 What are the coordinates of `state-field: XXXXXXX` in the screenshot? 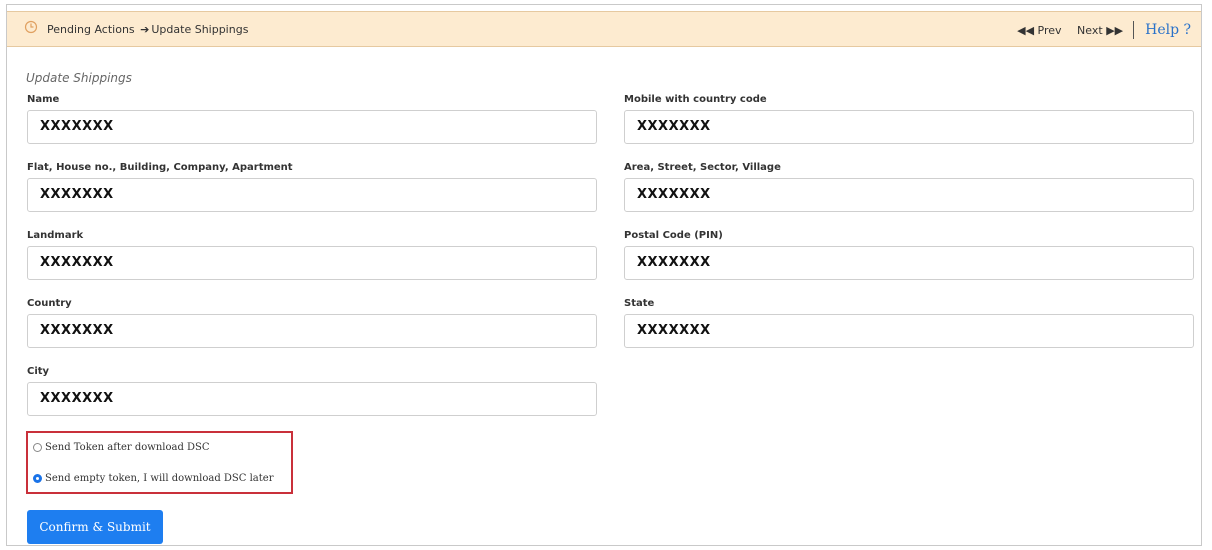 It's located at (909, 331).